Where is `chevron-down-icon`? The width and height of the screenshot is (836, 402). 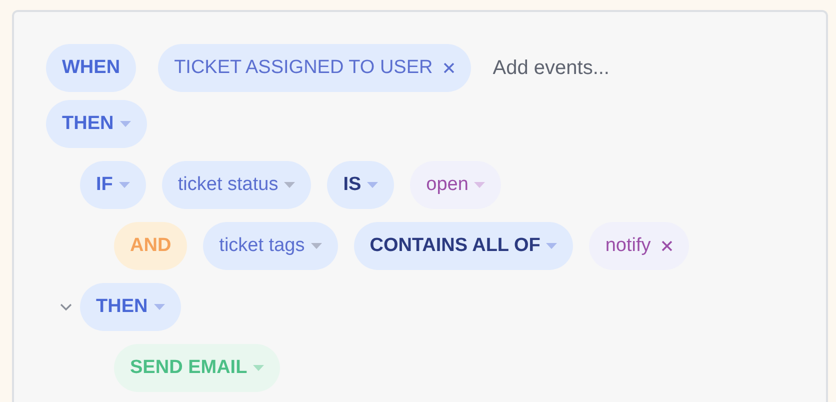 chevron-down-icon is located at coordinates (66, 307).